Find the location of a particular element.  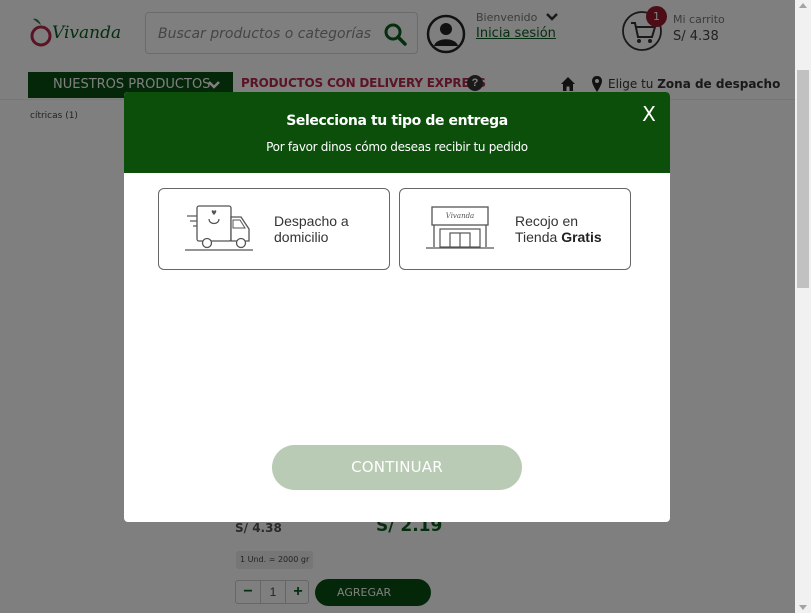

store-pickup-line2a: Tienda is located at coordinates (536, 237).